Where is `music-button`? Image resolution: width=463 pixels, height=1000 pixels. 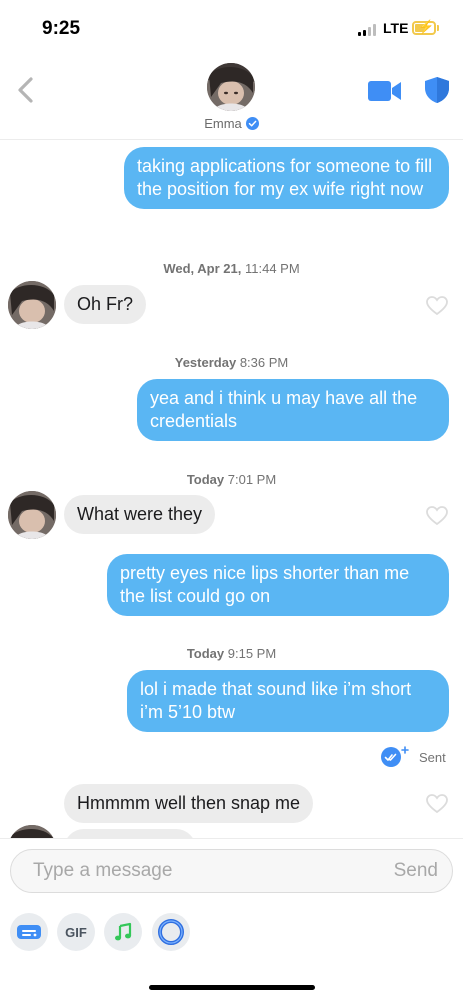
music-button is located at coordinates (123, 932).